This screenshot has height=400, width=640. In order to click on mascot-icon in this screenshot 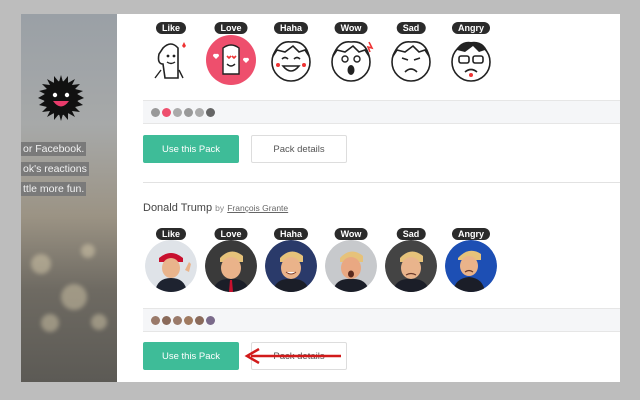, I will do `click(61, 98)`.